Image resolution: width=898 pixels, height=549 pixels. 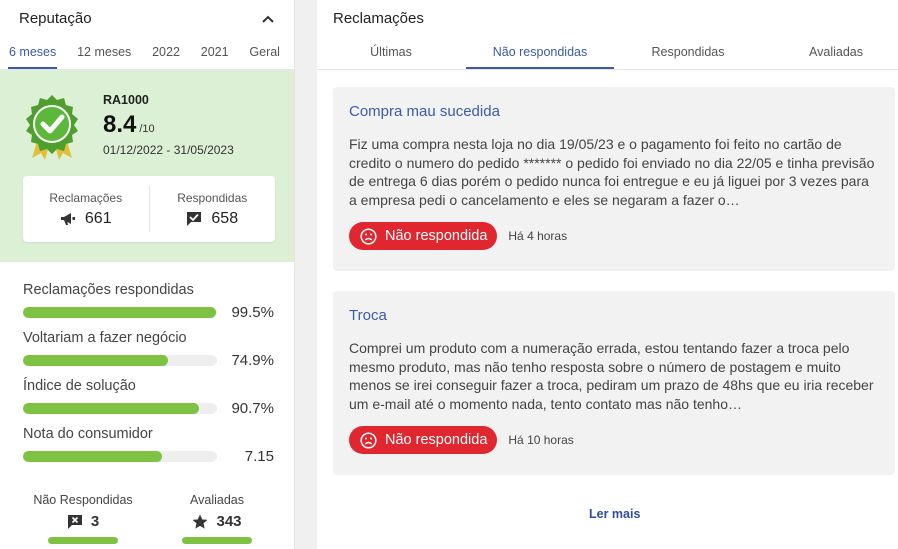 I want to click on unanswered-icon, so click(x=74, y=521).